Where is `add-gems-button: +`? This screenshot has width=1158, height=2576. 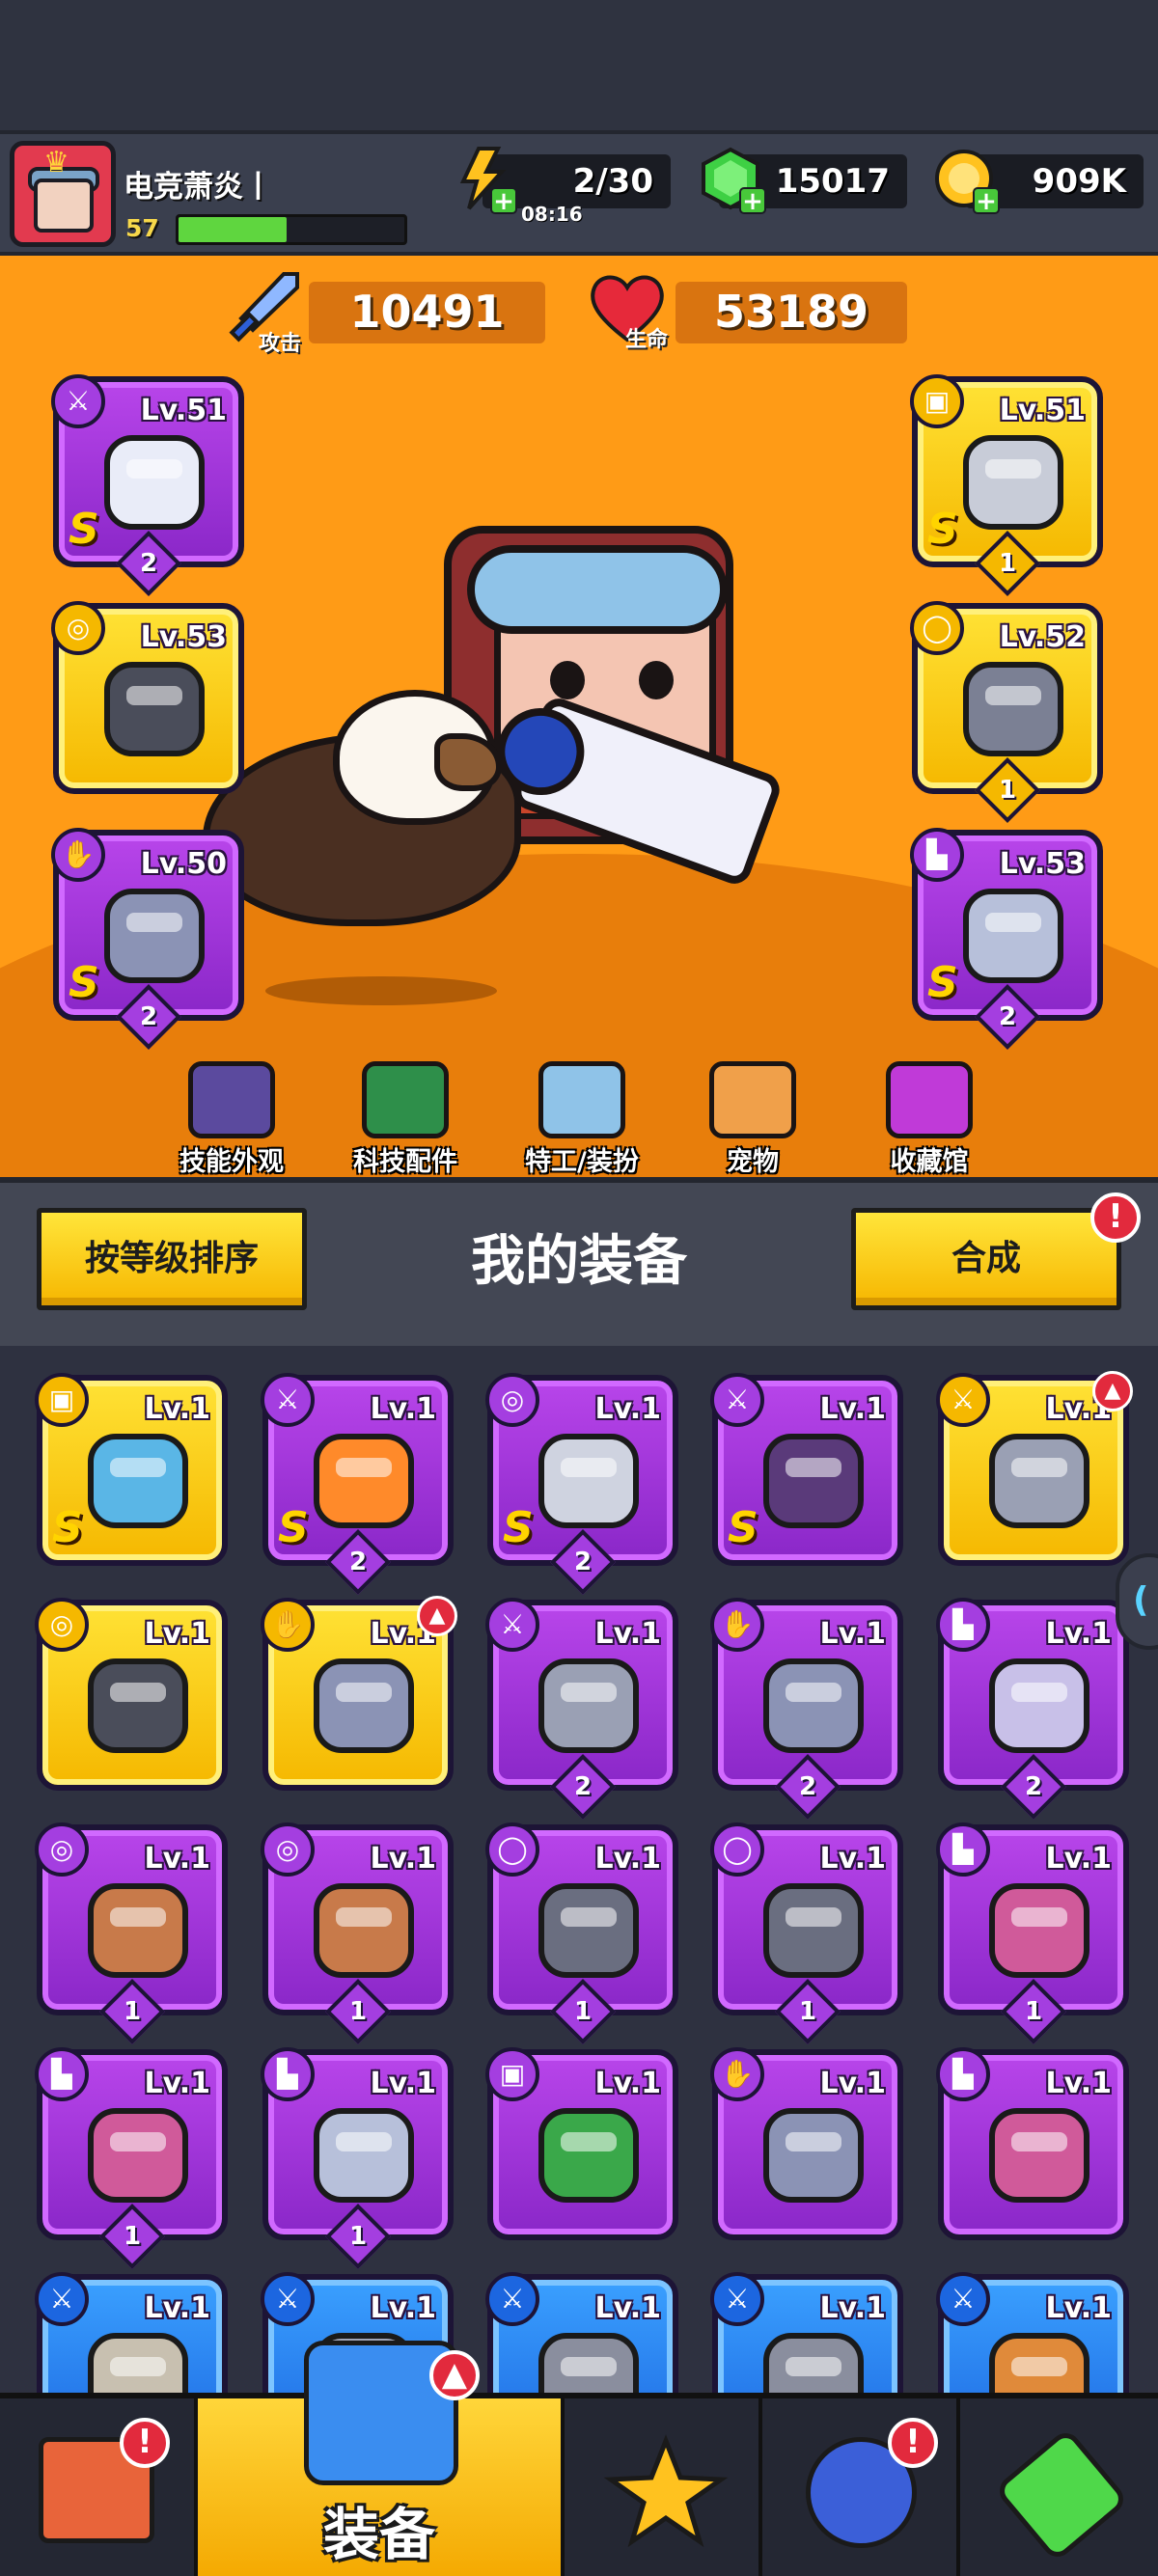
add-gems-button: + is located at coordinates (752, 200).